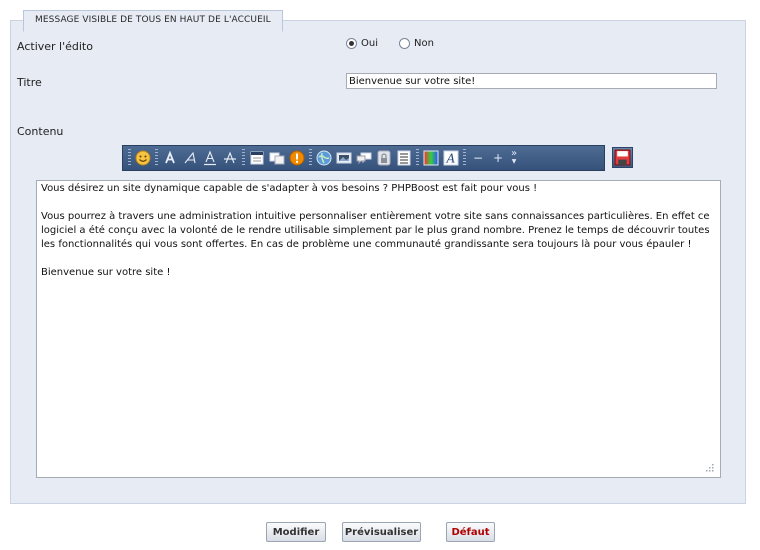 The image size is (760, 550). Describe the element at coordinates (514, 161) in the screenshot. I see `more-arrow: ▼` at that location.